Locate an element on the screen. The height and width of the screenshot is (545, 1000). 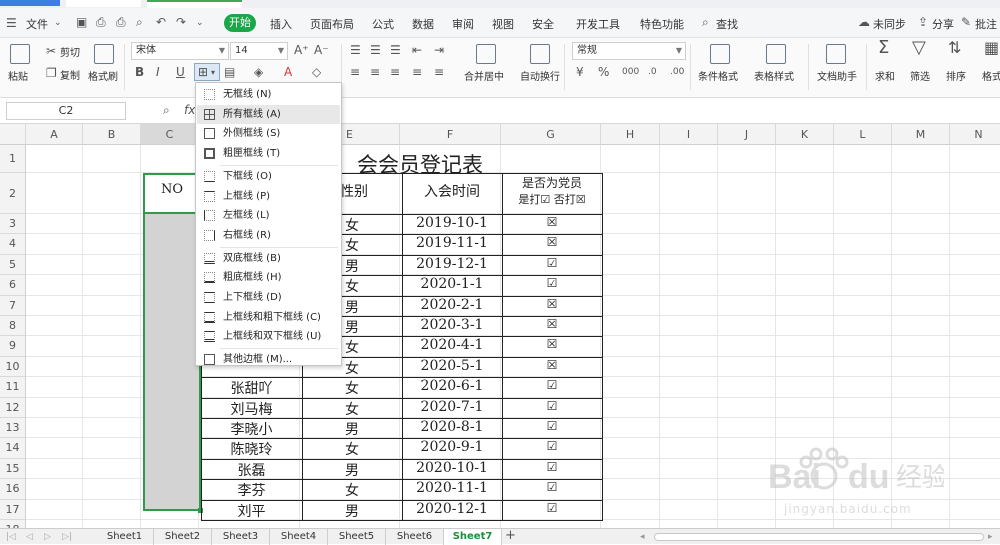
border-option-0: 无框线 (N) is located at coordinates (268, 94).